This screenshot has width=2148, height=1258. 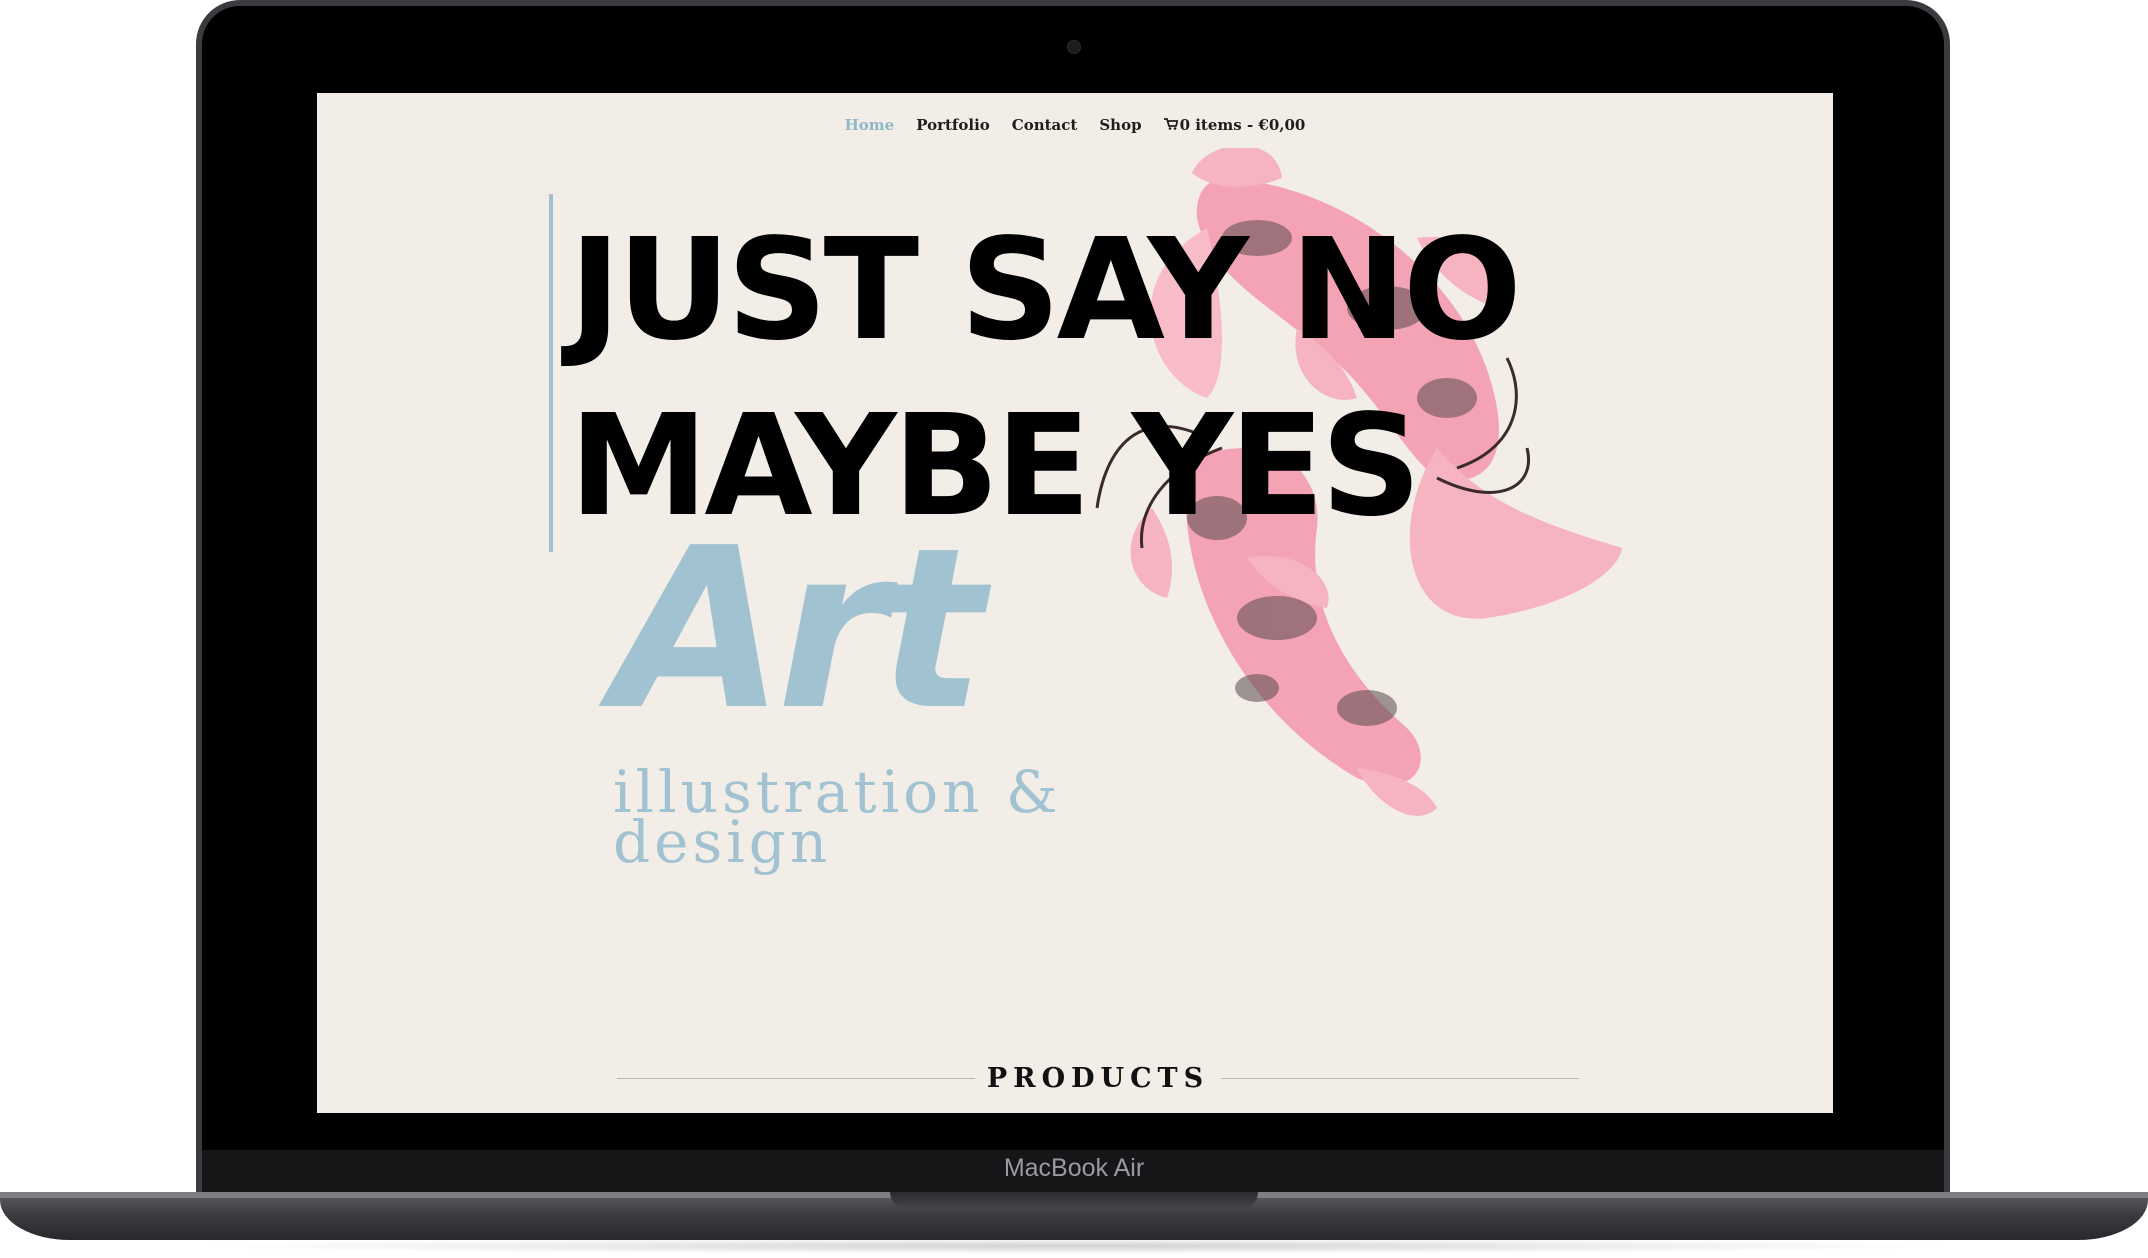 I want to click on device-model-label: MacBook Air, so click(x=1074, y=1168).